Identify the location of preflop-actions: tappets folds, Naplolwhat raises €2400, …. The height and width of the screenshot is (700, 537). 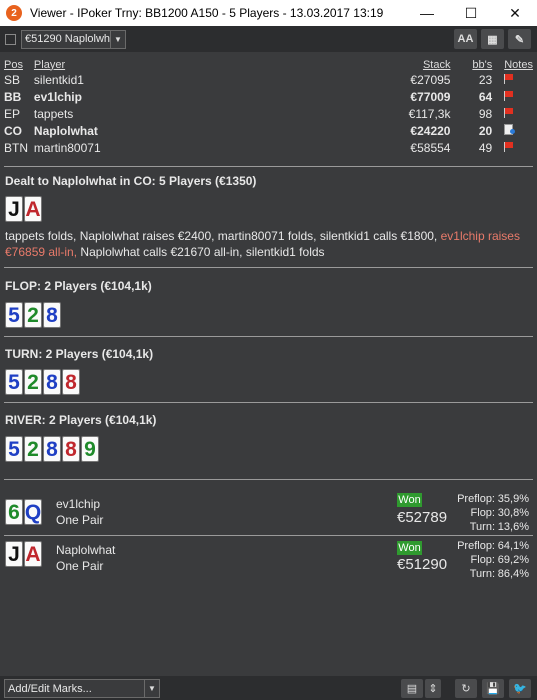
(267, 244).